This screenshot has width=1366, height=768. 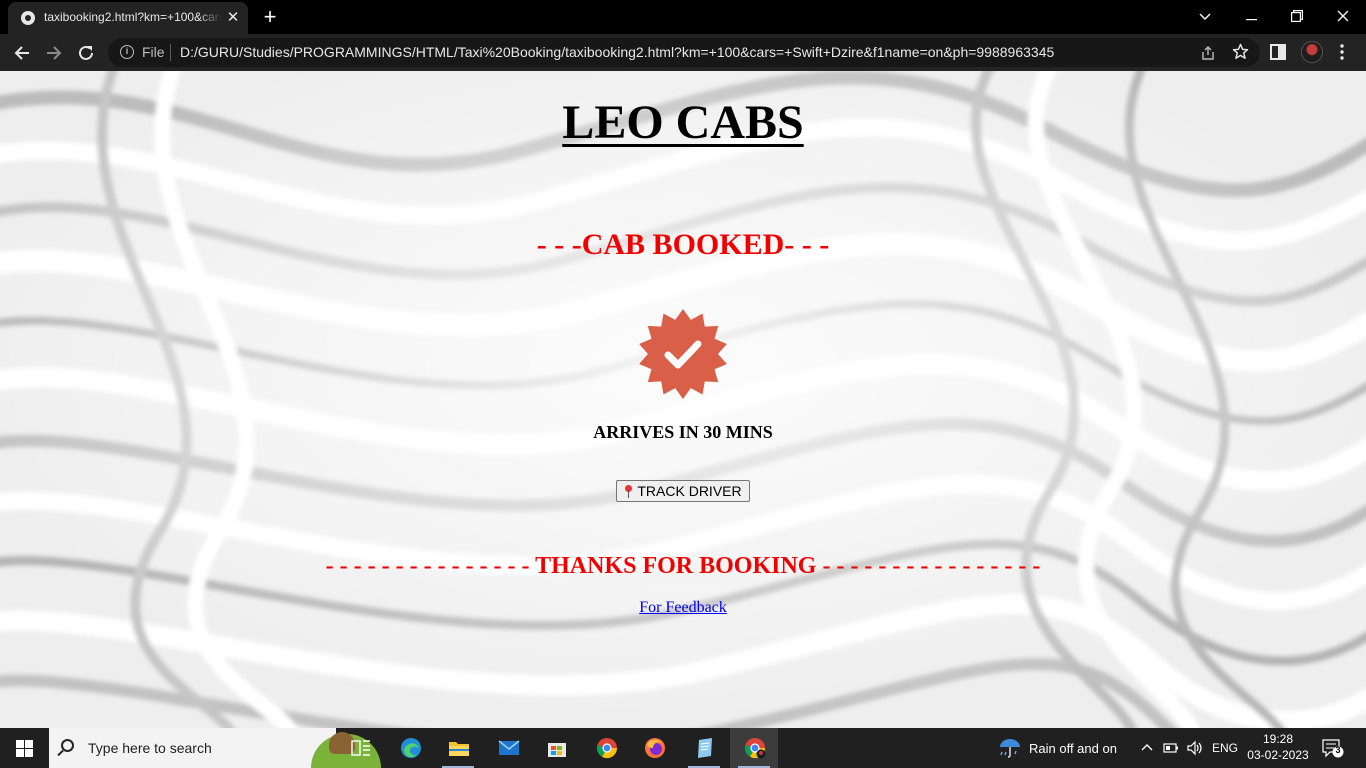 I want to click on brand-title: LEO CABS, so click(x=683, y=122).